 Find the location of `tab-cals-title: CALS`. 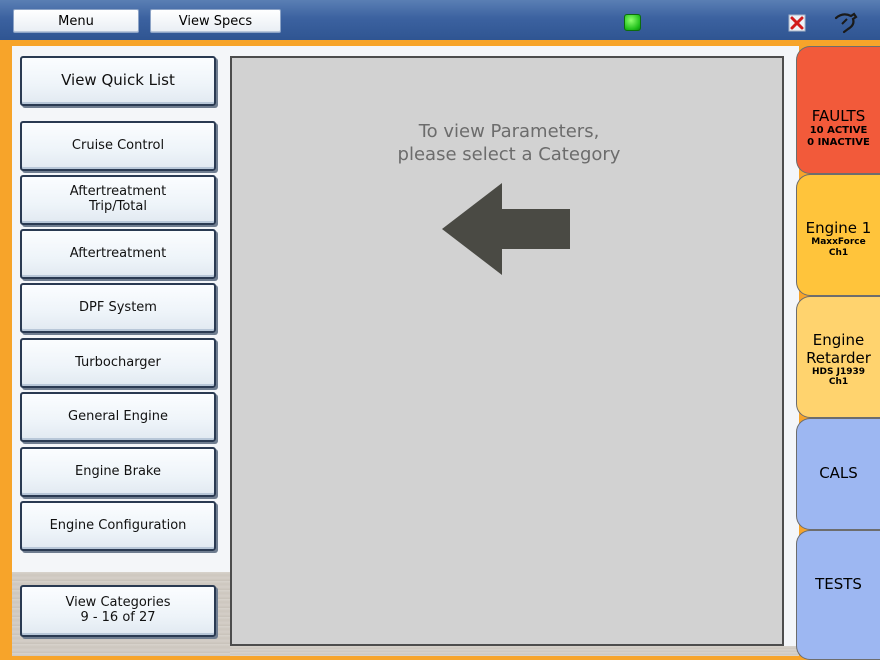

tab-cals-title: CALS is located at coordinates (838, 473).